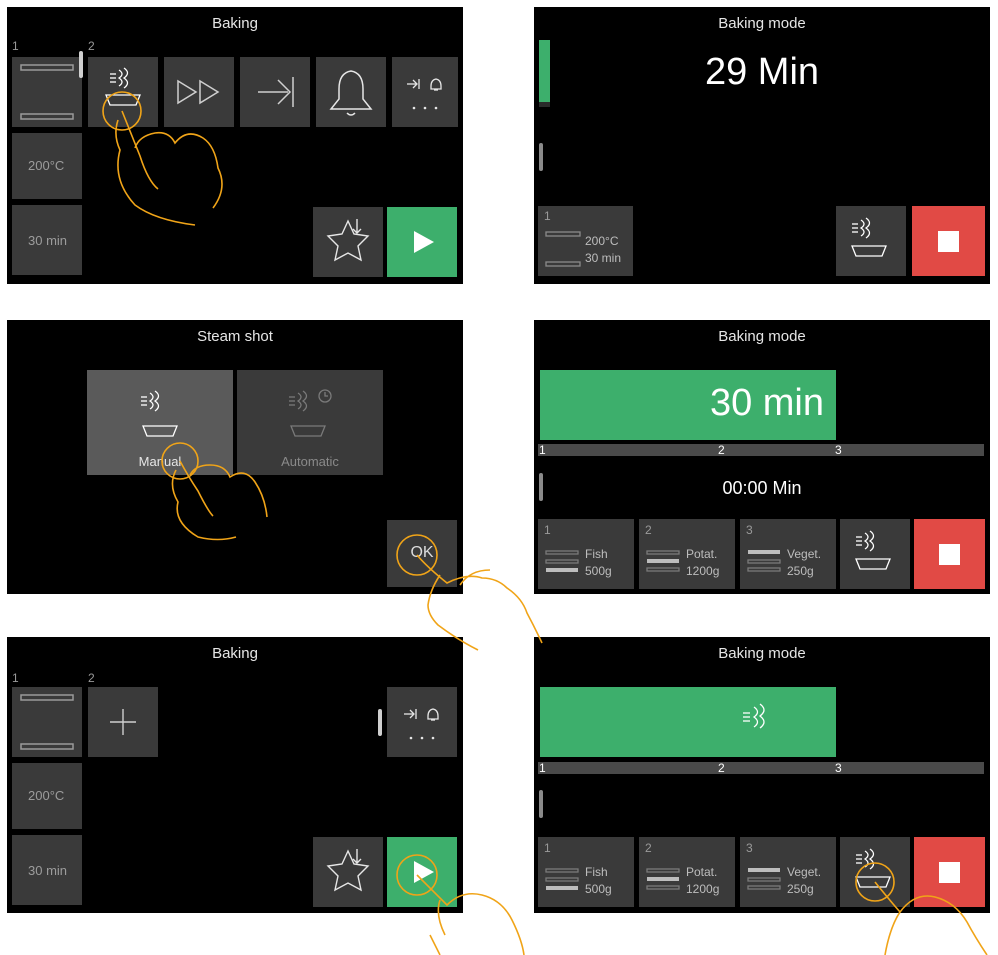 This screenshot has height=955, width=998. I want to click on fast-forward-button, so click(199, 92).